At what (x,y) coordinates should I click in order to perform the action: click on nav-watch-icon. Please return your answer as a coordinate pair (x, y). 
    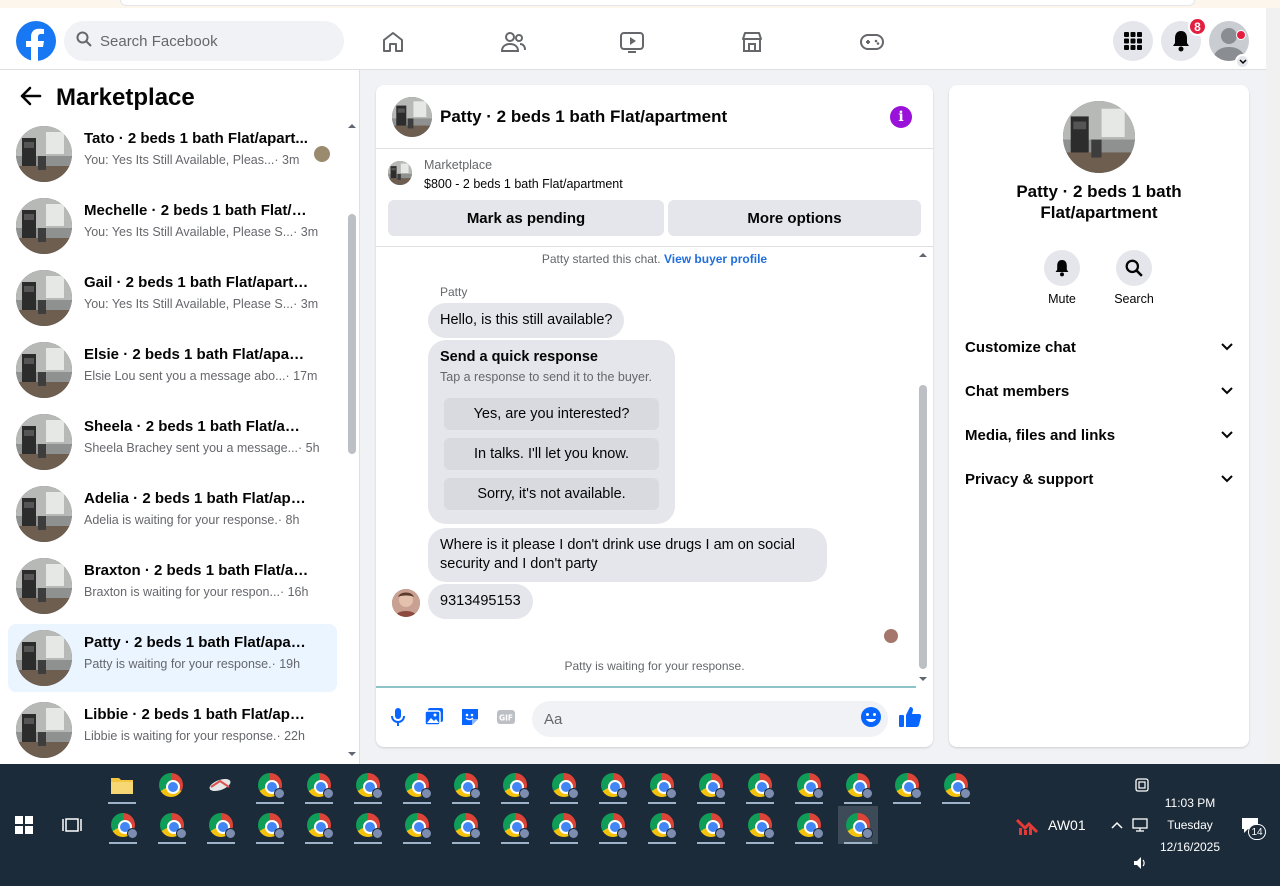
    Looking at the image, I should click on (632, 42).